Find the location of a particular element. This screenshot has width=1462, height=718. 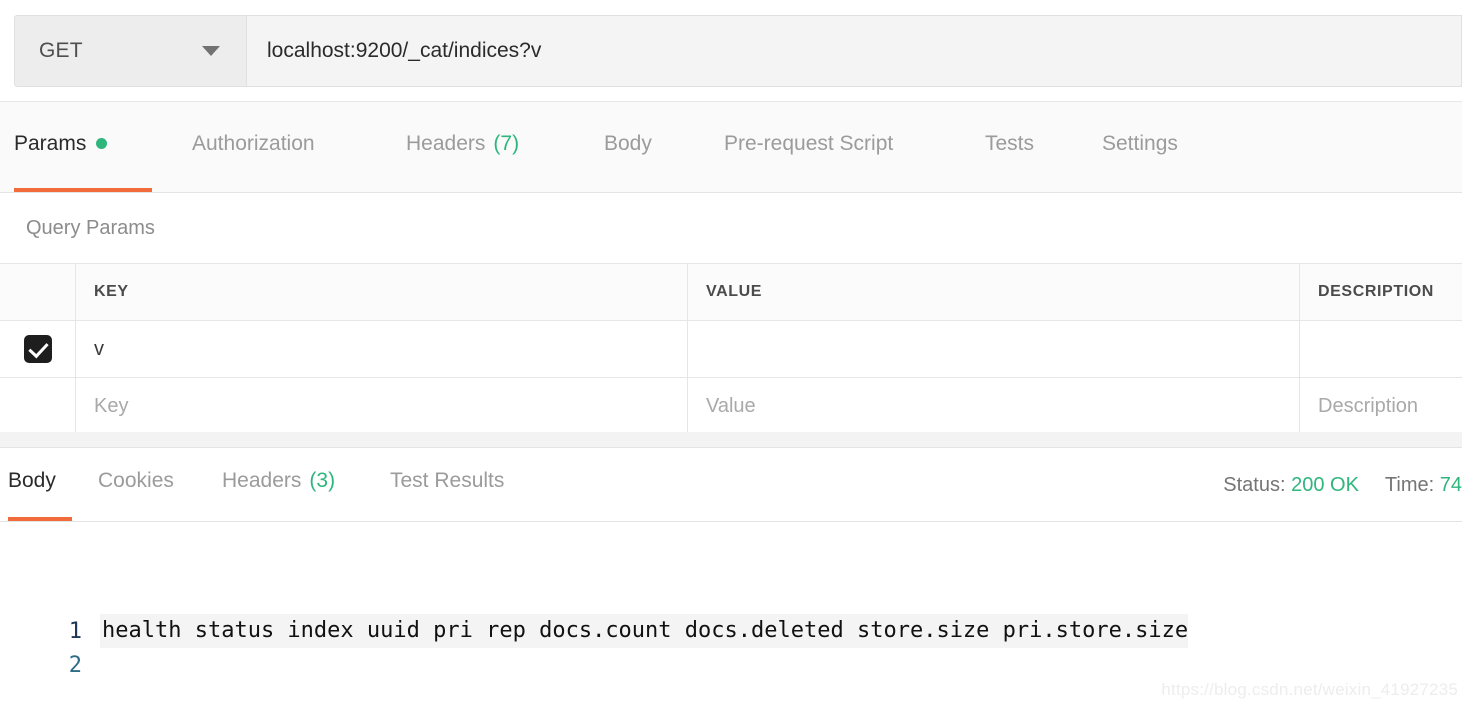

url-bar: GET localhost:9200/_cat/indices?v is located at coordinates (731, 51).